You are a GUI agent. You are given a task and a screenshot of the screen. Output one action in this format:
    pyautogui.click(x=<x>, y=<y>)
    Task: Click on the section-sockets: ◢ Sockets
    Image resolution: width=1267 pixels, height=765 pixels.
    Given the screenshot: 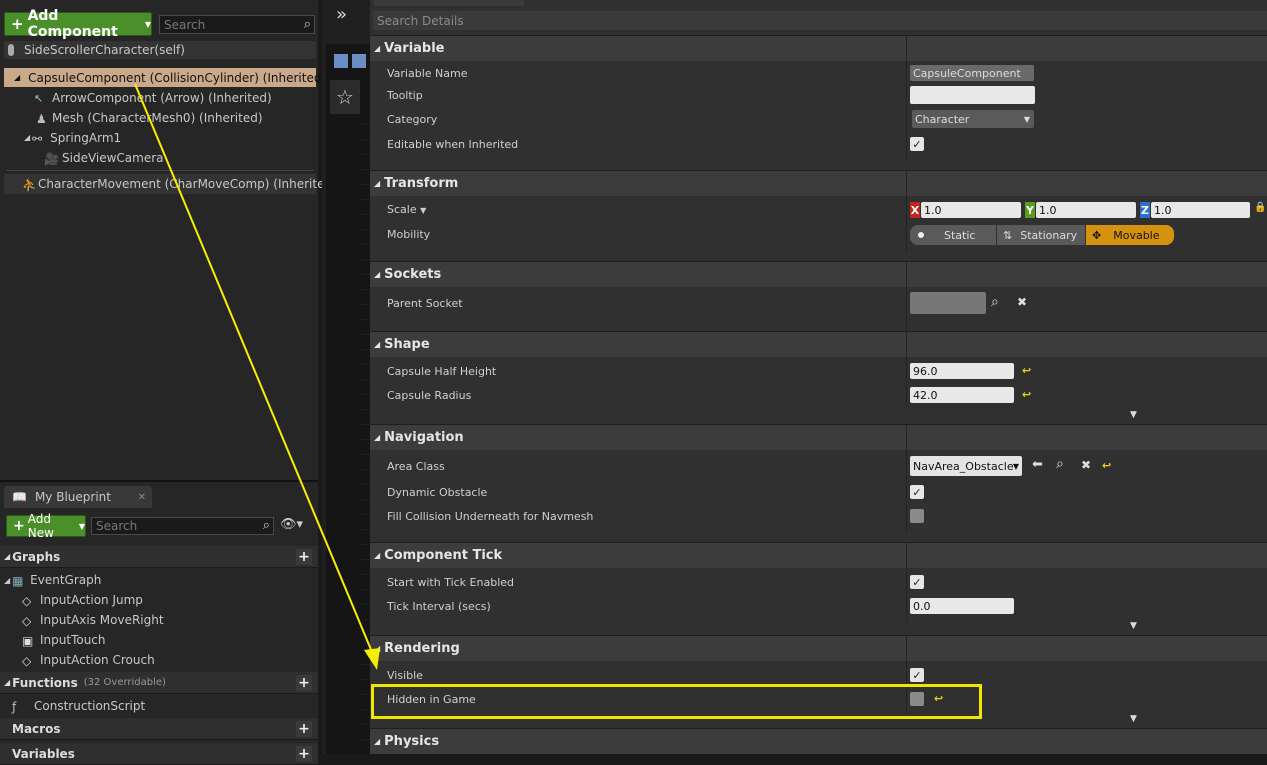 What is the action you would take?
    pyautogui.click(x=818, y=274)
    